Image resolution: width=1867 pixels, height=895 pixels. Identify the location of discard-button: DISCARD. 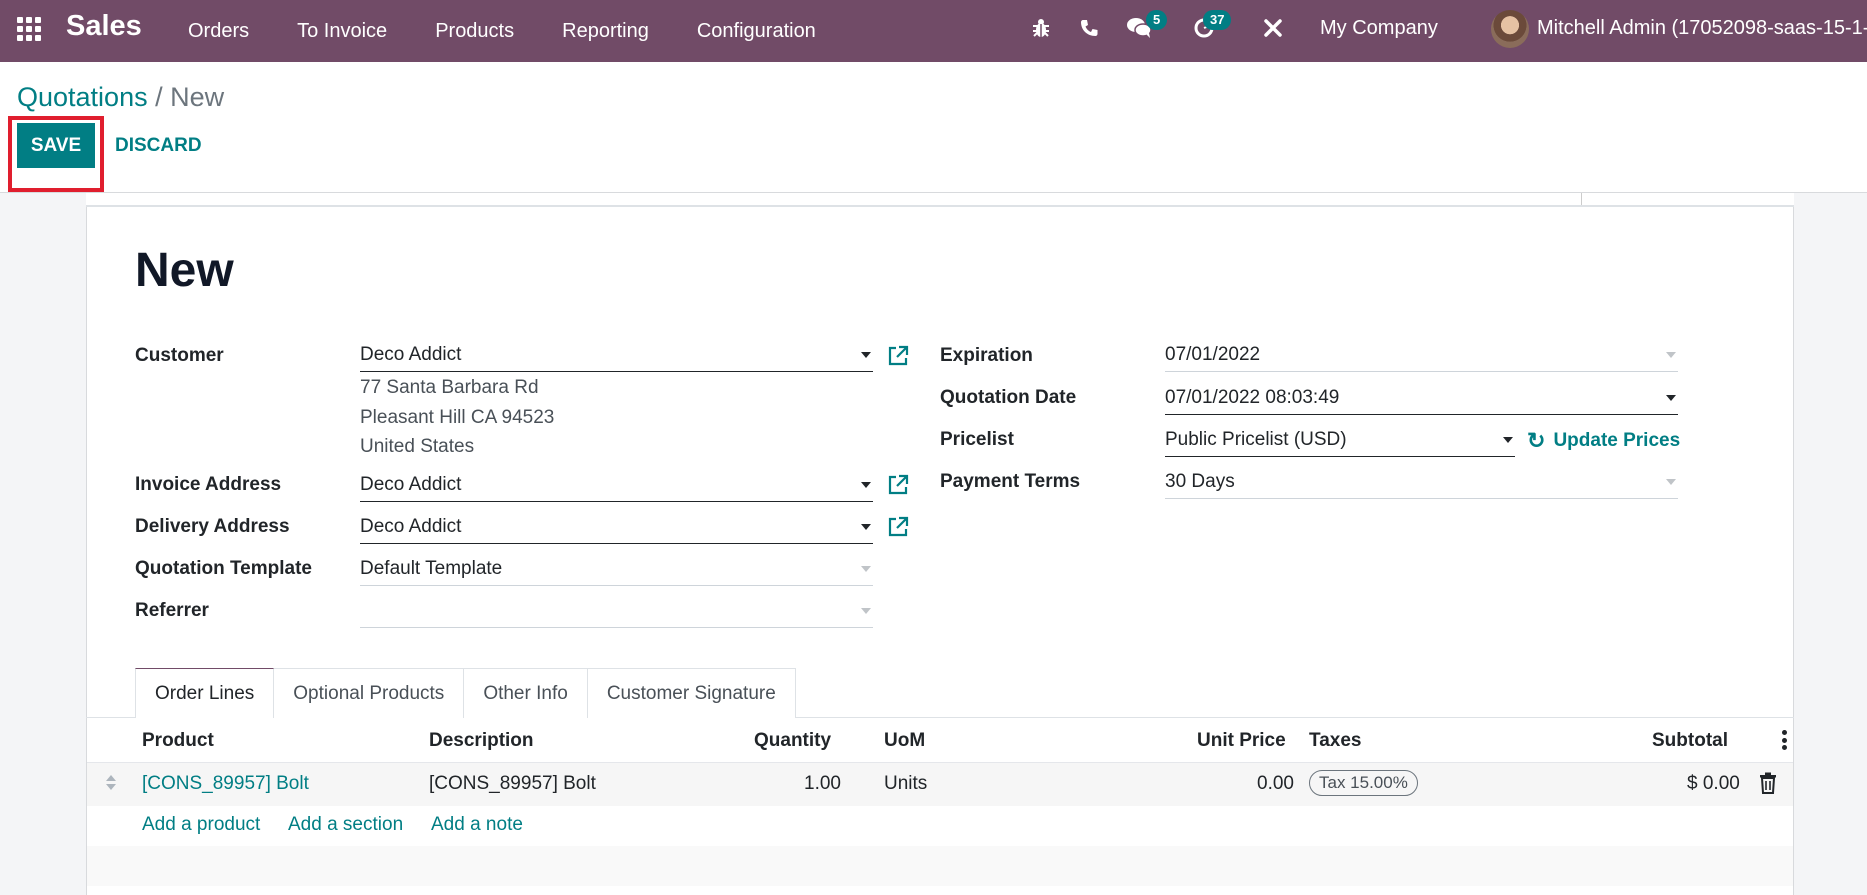
(158, 145).